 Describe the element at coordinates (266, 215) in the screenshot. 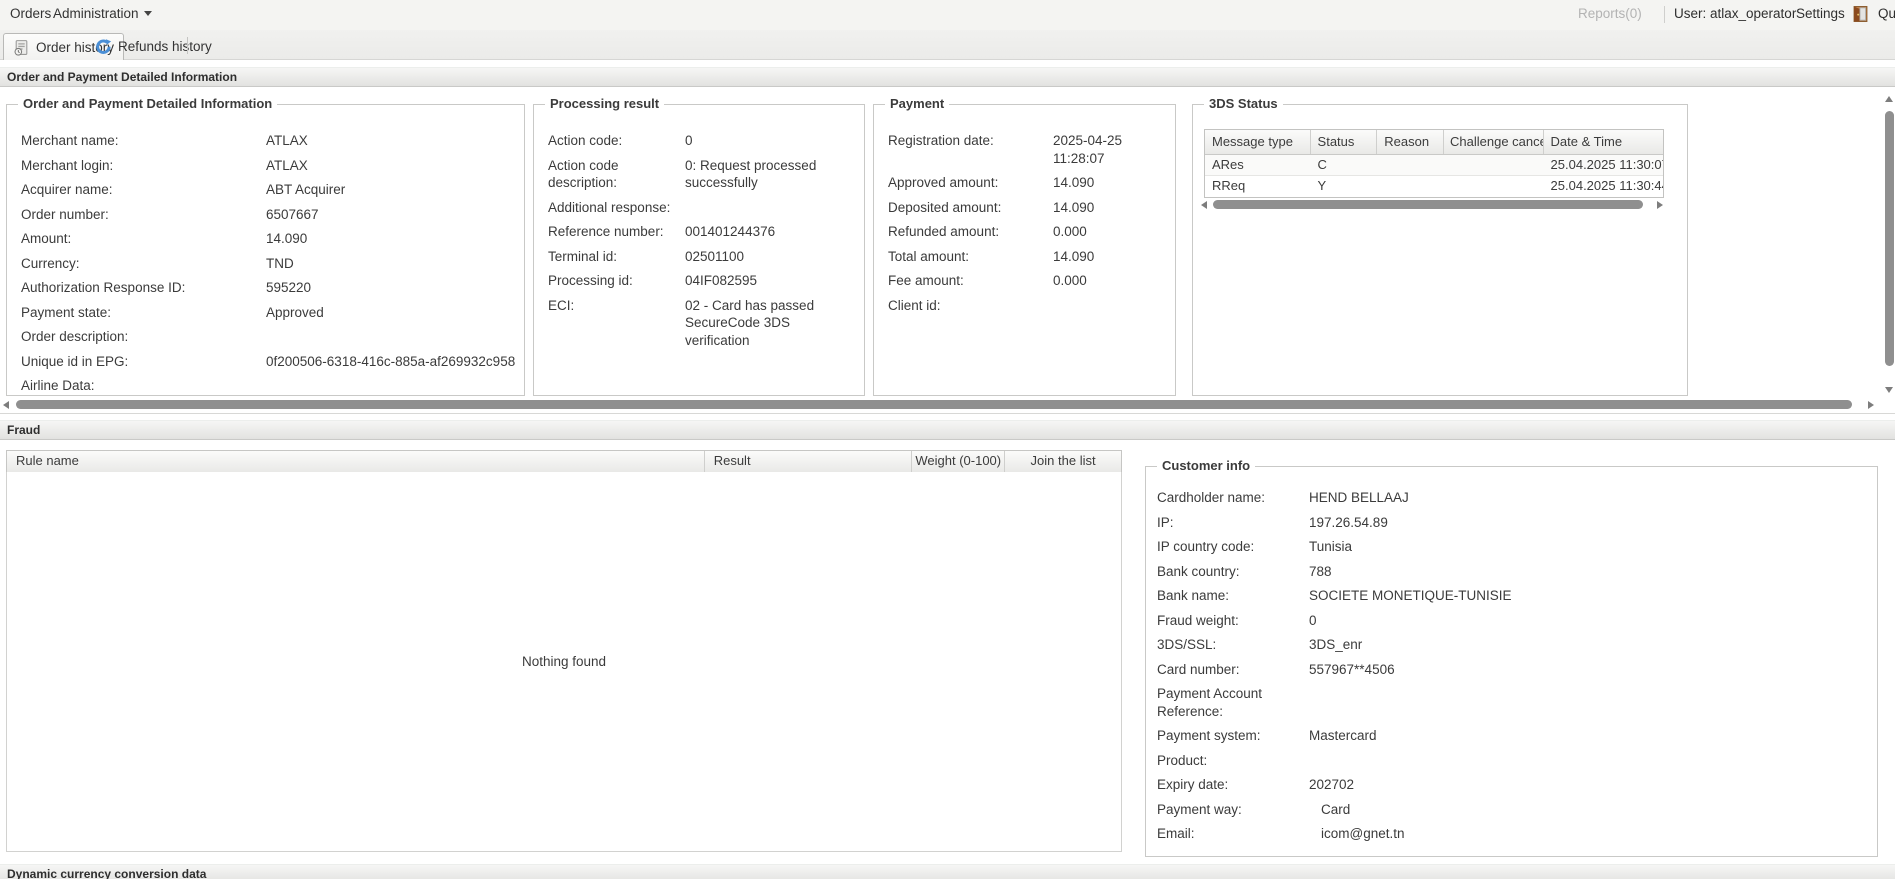

I see `field-row: Order number: 6507667` at that location.